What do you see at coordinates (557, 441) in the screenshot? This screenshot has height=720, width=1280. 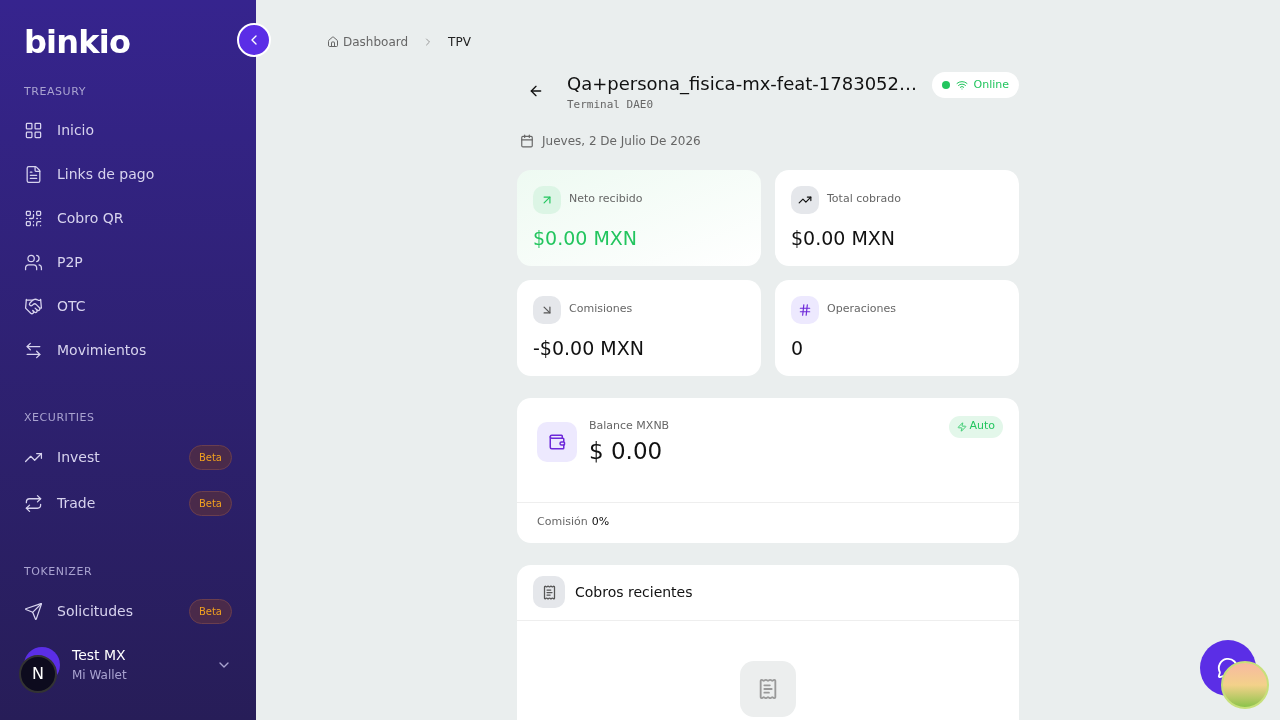 I see `wallet-icon` at bounding box center [557, 441].